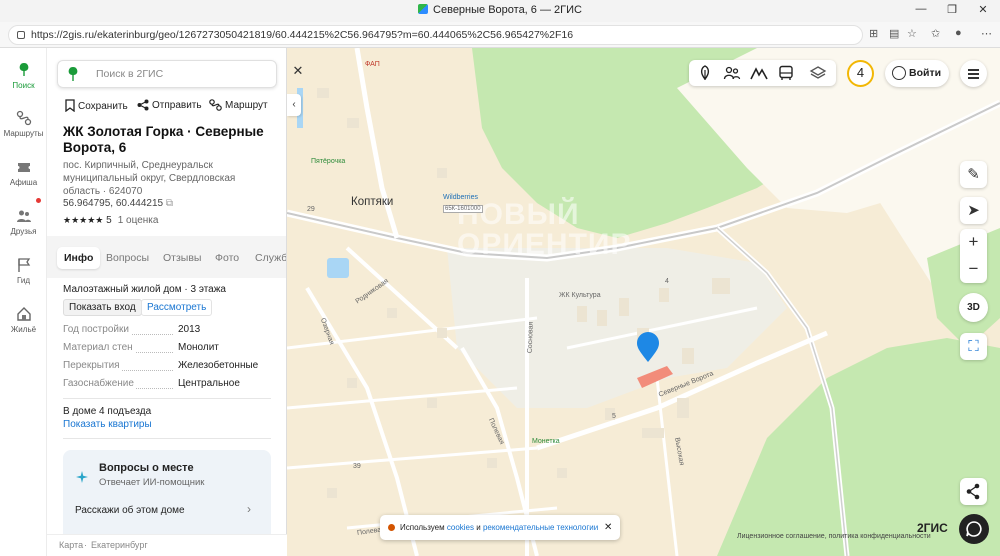 Image resolution: width=1000 pixels, height=556 pixels. What do you see at coordinates (177, 307) in the screenshot?
I see `view-button: Рассмотреть` at bounding box center [177, 307].